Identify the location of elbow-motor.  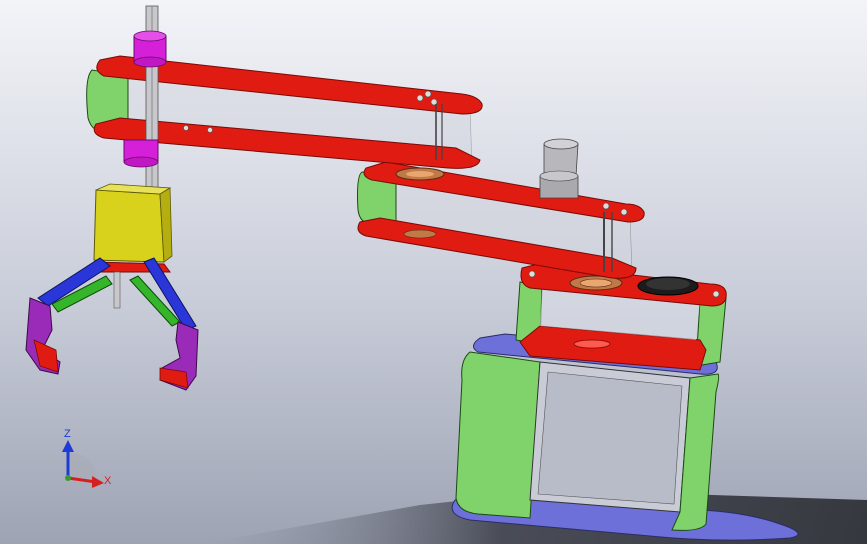
(559, 168).